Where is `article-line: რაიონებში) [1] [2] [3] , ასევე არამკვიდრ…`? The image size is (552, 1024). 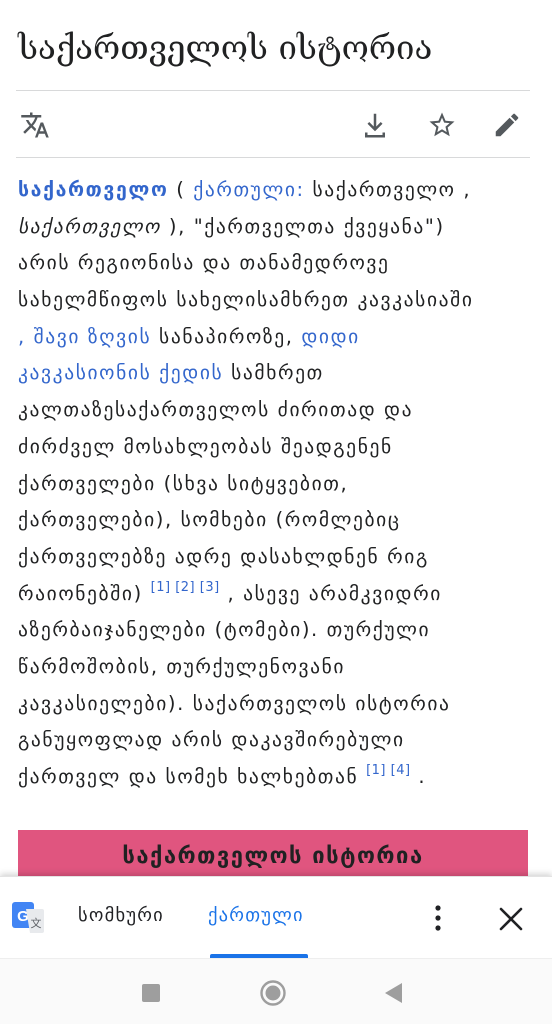
article-line: რაიონებში) [1] [2] [3] , ასევე არამკვიდრ… is located at coordinates (230, 592).